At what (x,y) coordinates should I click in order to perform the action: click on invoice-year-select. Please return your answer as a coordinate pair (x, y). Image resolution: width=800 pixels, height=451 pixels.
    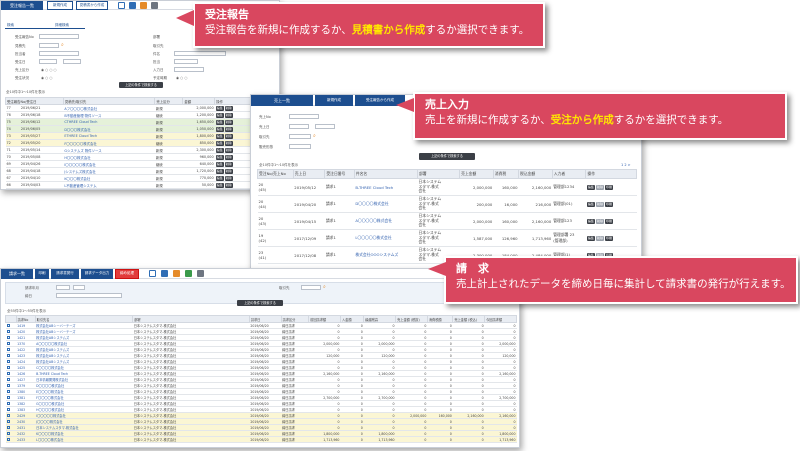
    Looking at the image, I should click on (63, 287).